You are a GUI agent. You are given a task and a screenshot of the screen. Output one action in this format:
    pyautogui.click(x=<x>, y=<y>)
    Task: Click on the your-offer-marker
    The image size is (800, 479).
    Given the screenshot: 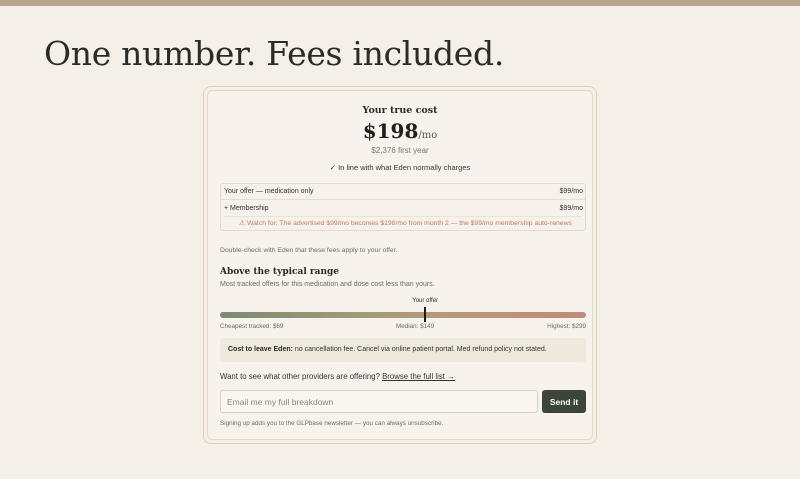 What is the action you would take?
    pyautogui.click(x=425, y=314)
    